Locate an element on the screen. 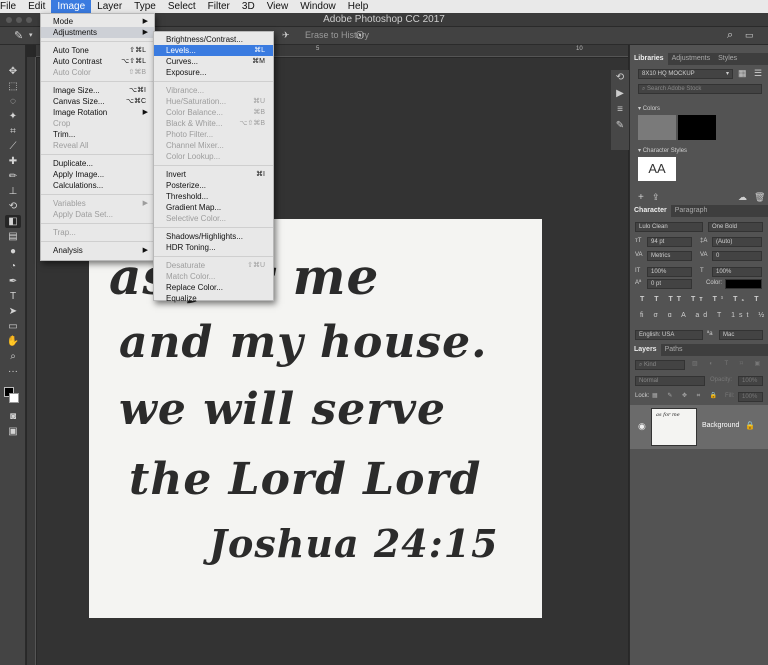 This screenshot has width=768, height=665. zoom-tool-icon: ⌕ is located at coordinates (13, 356).